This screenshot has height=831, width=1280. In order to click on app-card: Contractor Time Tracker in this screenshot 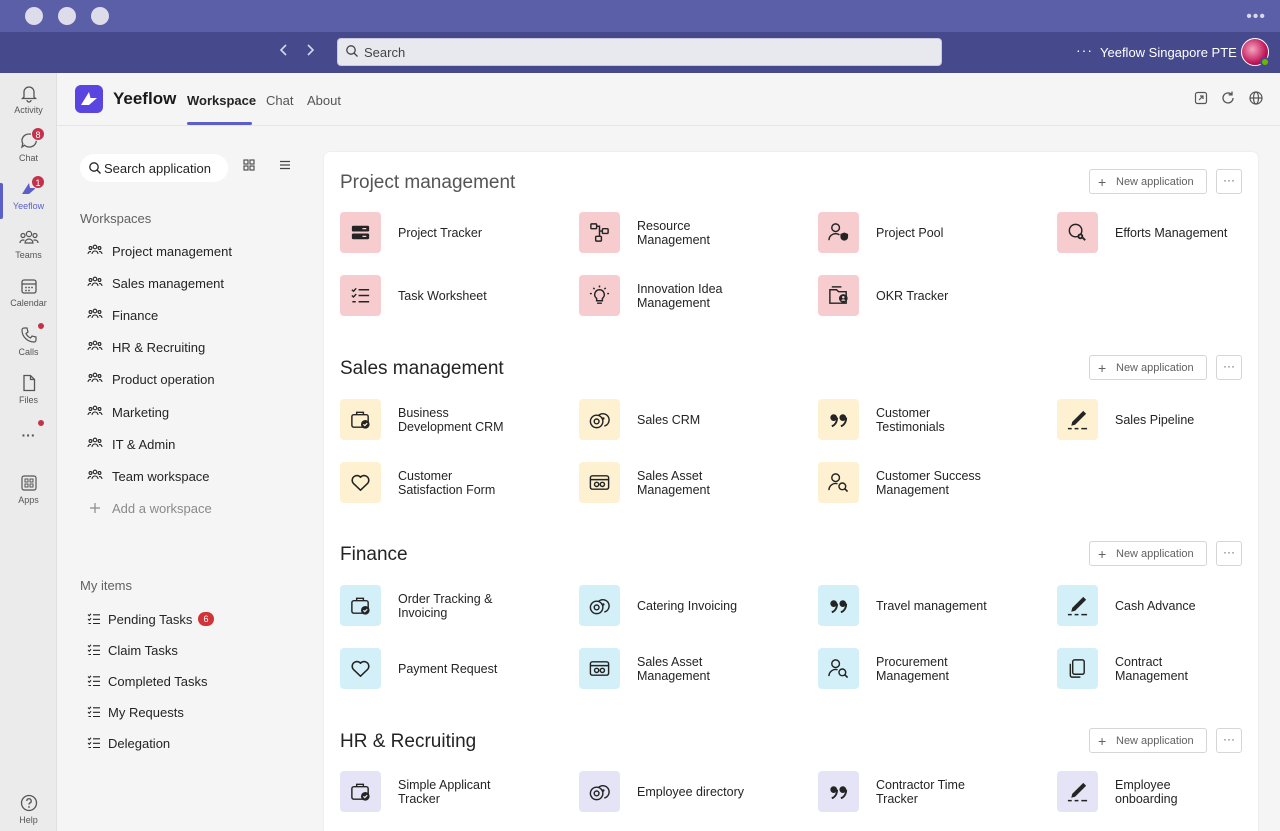, I will do `click(933, 792)`.